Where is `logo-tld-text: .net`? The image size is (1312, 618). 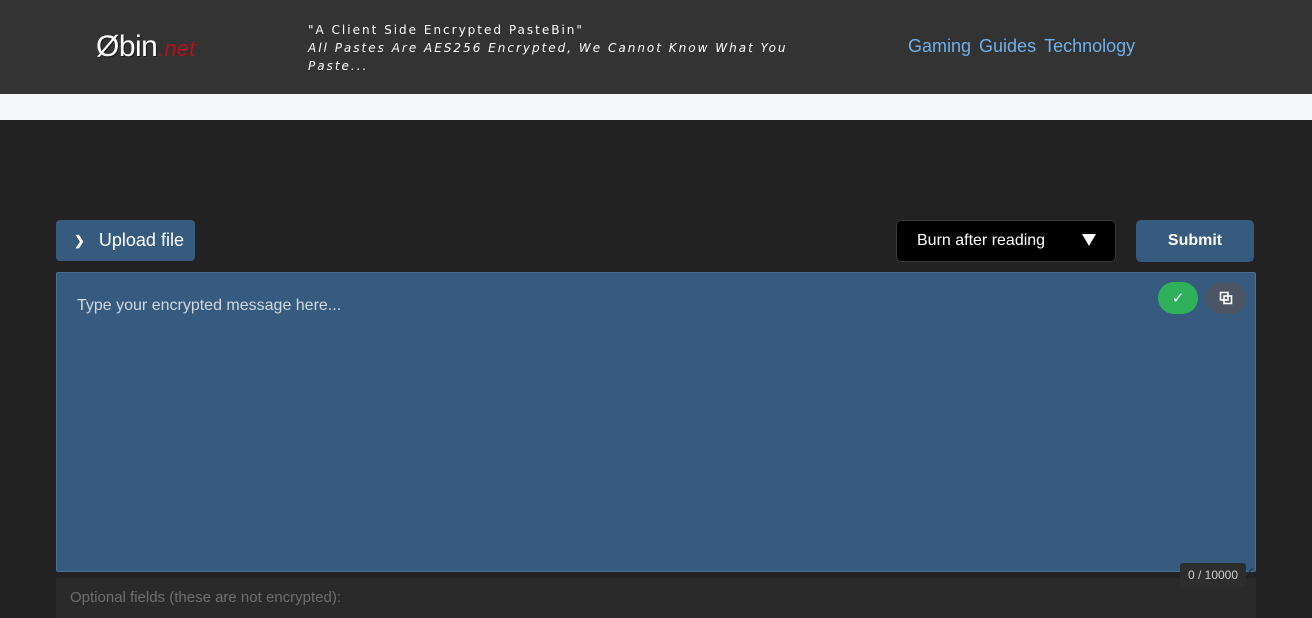 logo-tld-text: .net is located at coordinates (177, 48).